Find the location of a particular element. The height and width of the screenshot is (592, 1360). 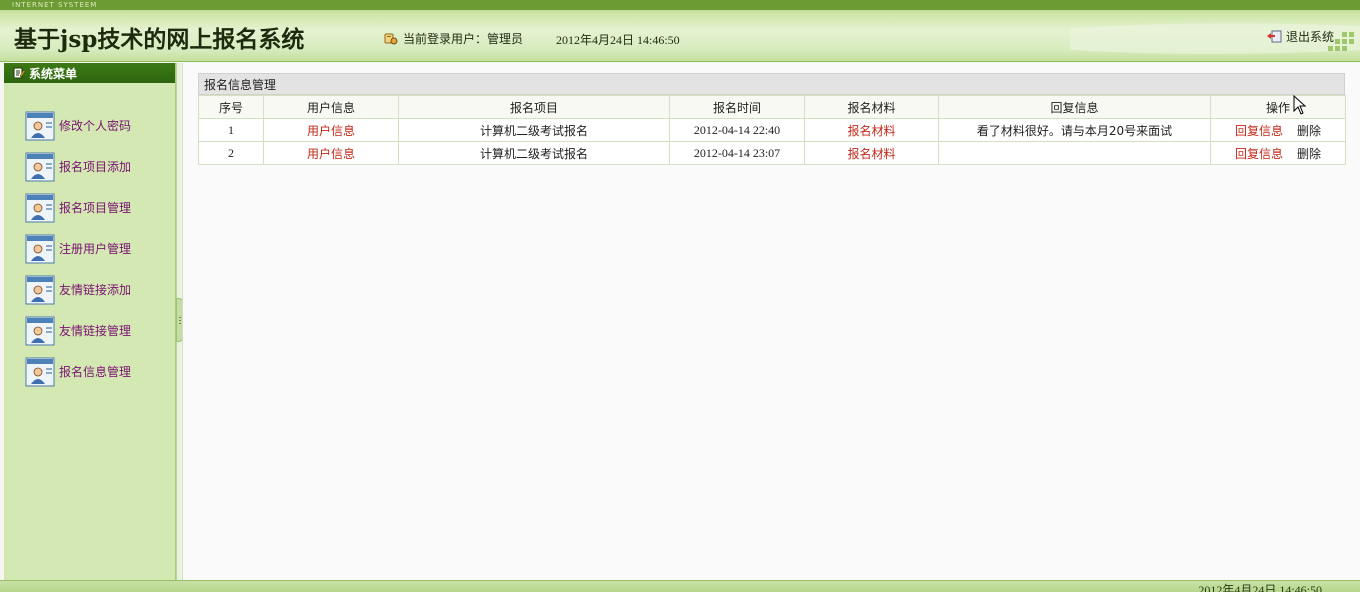

menu-label: 友情链接管理 is located at coordinates (95, 331).